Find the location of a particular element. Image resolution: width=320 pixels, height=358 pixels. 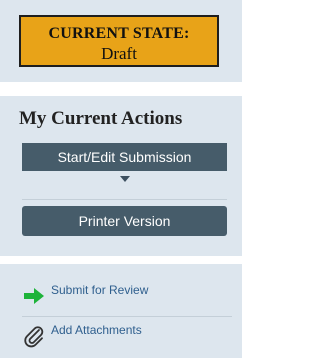

submit-for-review-label: Submit for Review is located at coordinates (100, 290).